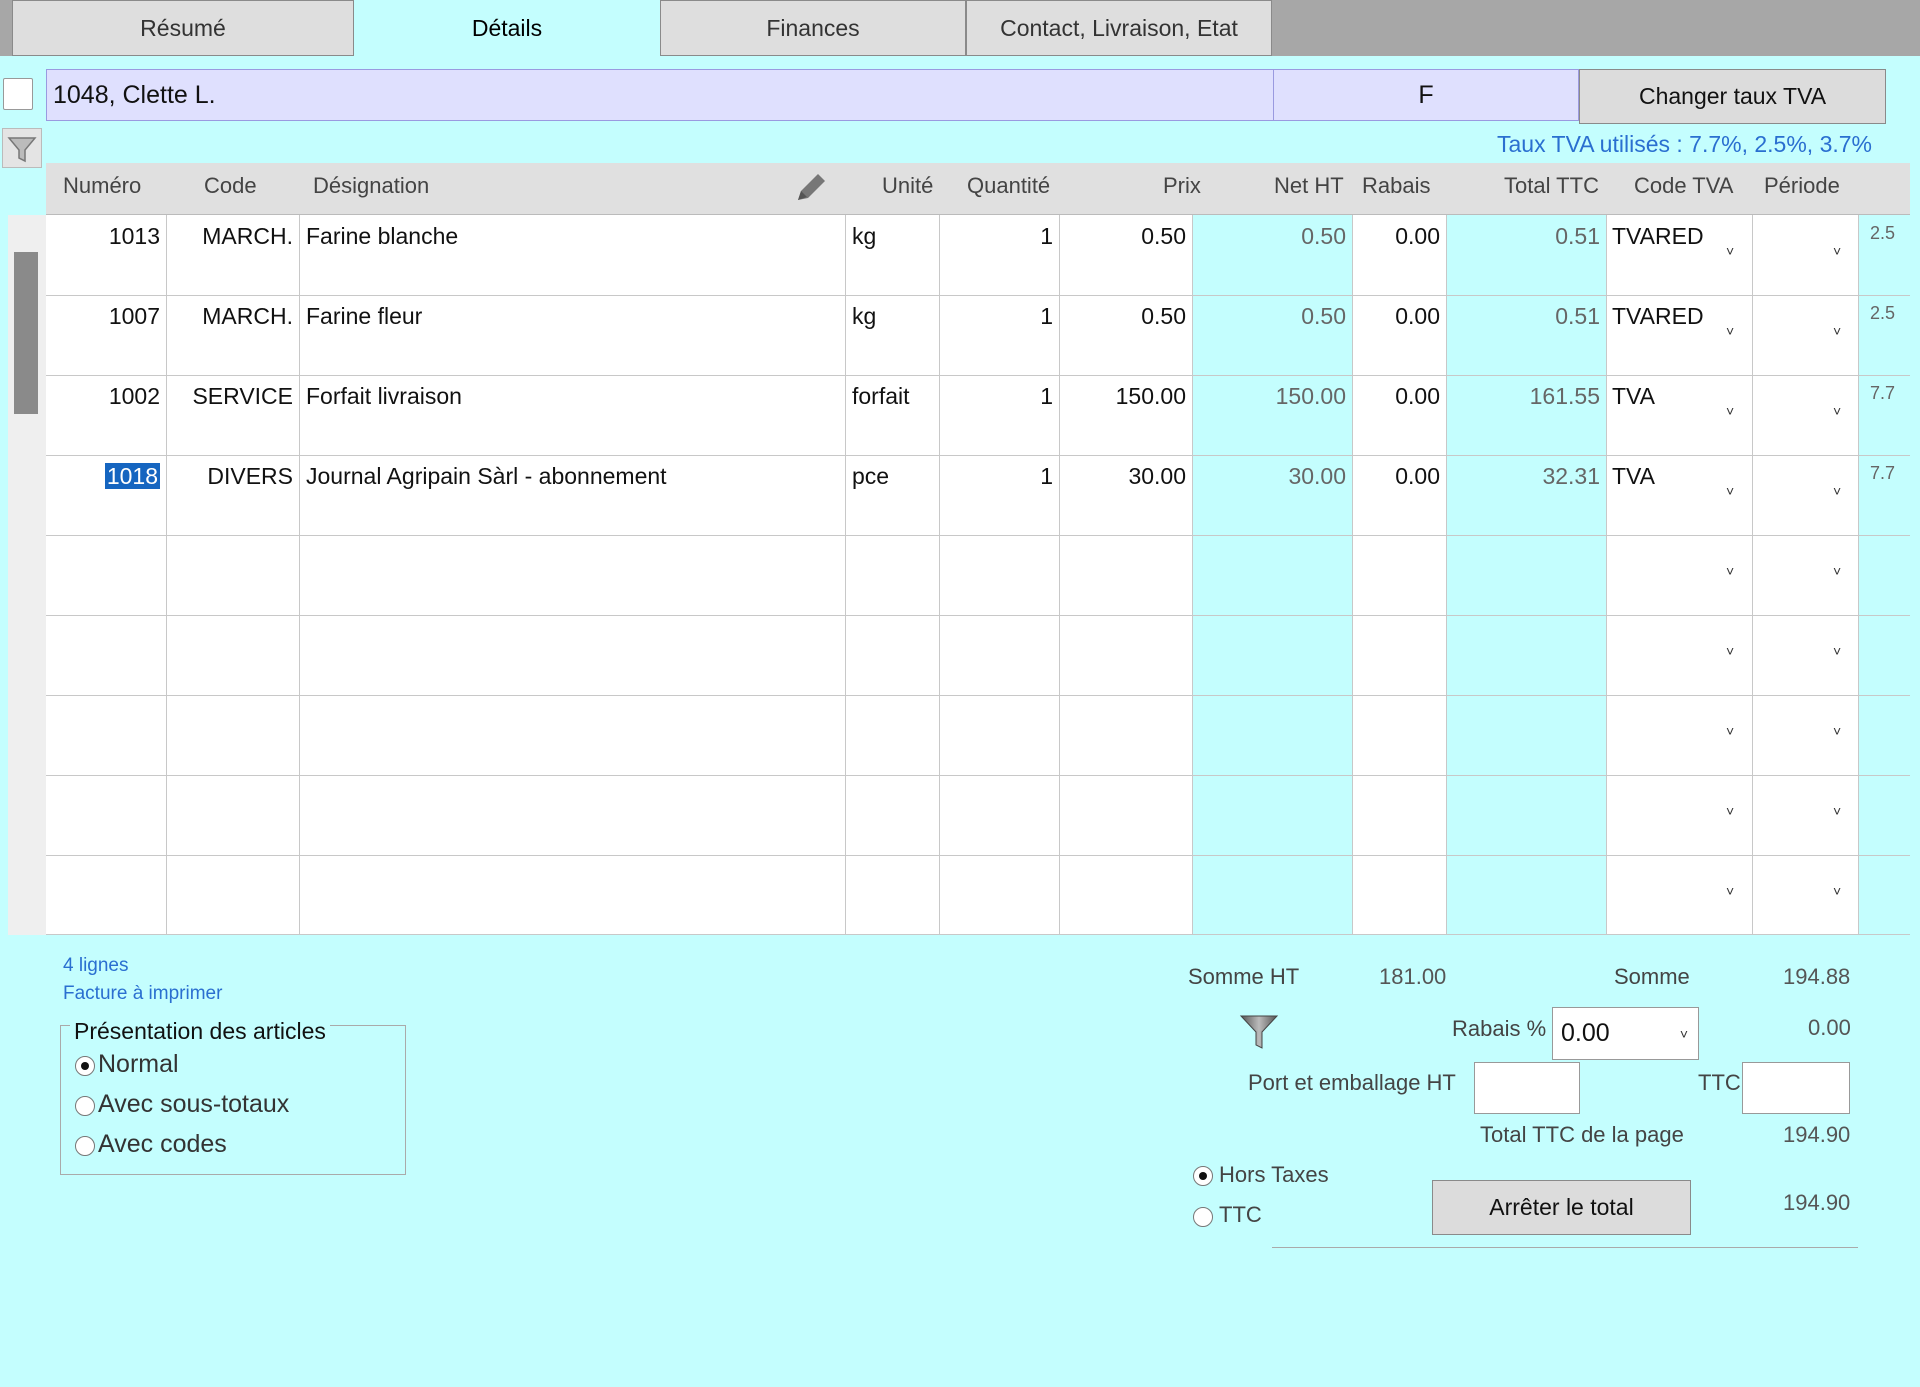 This screenshot has height=1387, width=1920. I want to click on cell-code: SERVICE, so click(229, 396).